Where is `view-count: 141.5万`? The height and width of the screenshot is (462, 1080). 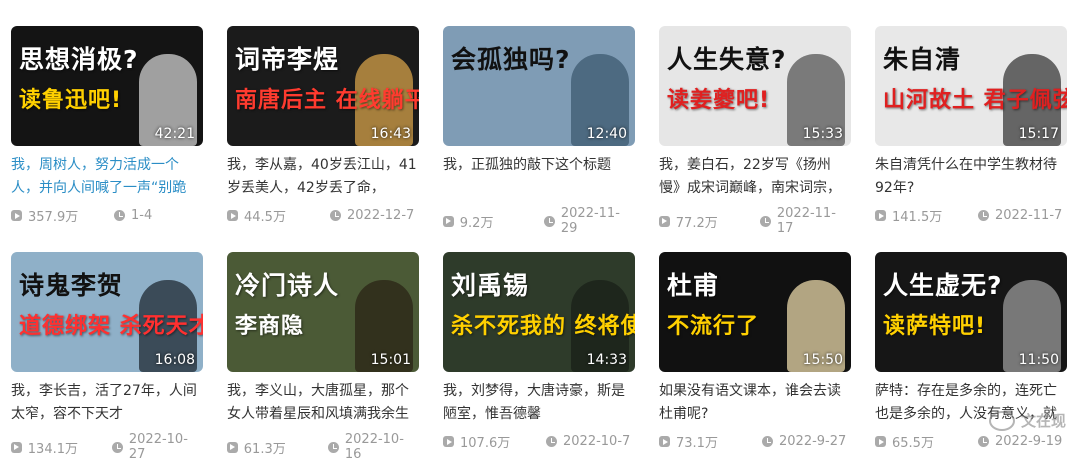 view-count: 141.5万 is located at coordinates (935, 215).